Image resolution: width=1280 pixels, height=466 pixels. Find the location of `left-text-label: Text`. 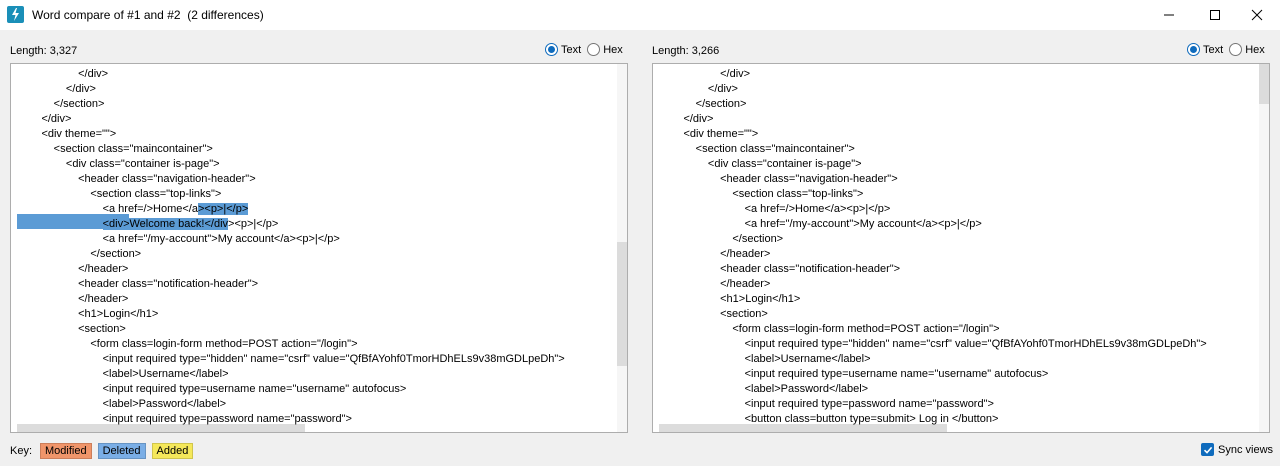

left-text-label: Text is located at coordinates (571, 50).